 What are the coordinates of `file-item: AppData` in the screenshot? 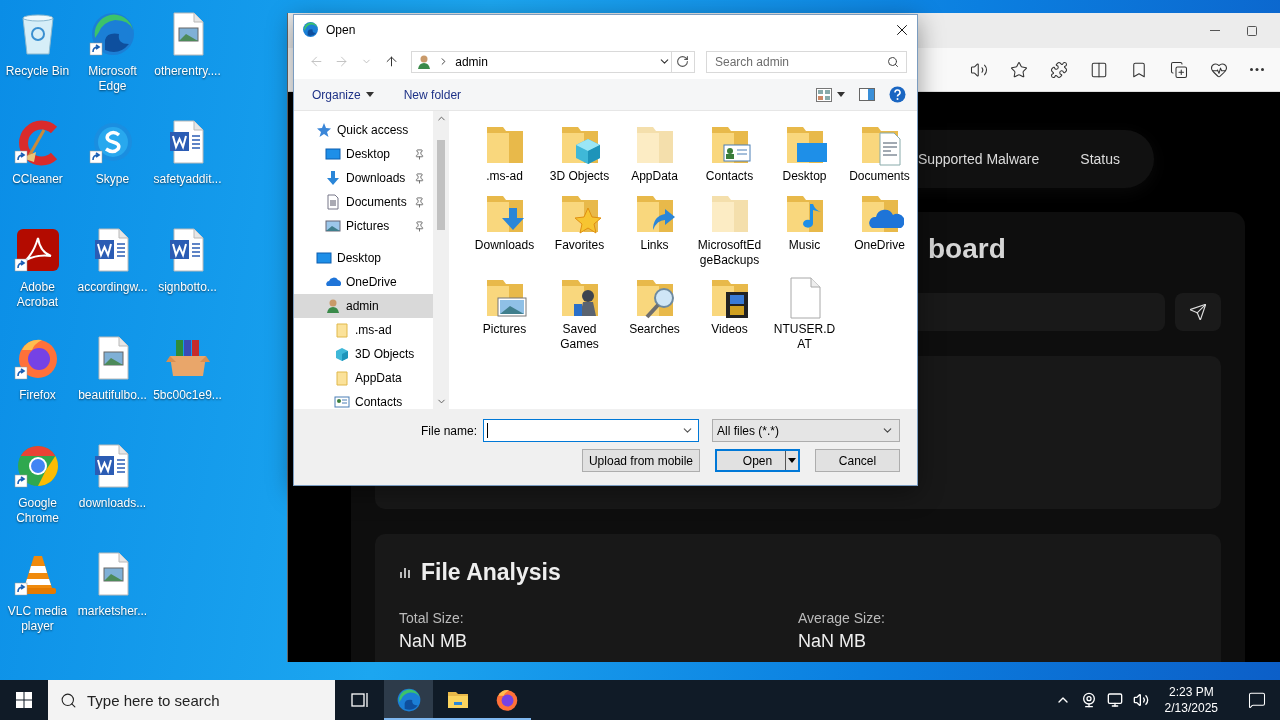 It's located at (654, 152).